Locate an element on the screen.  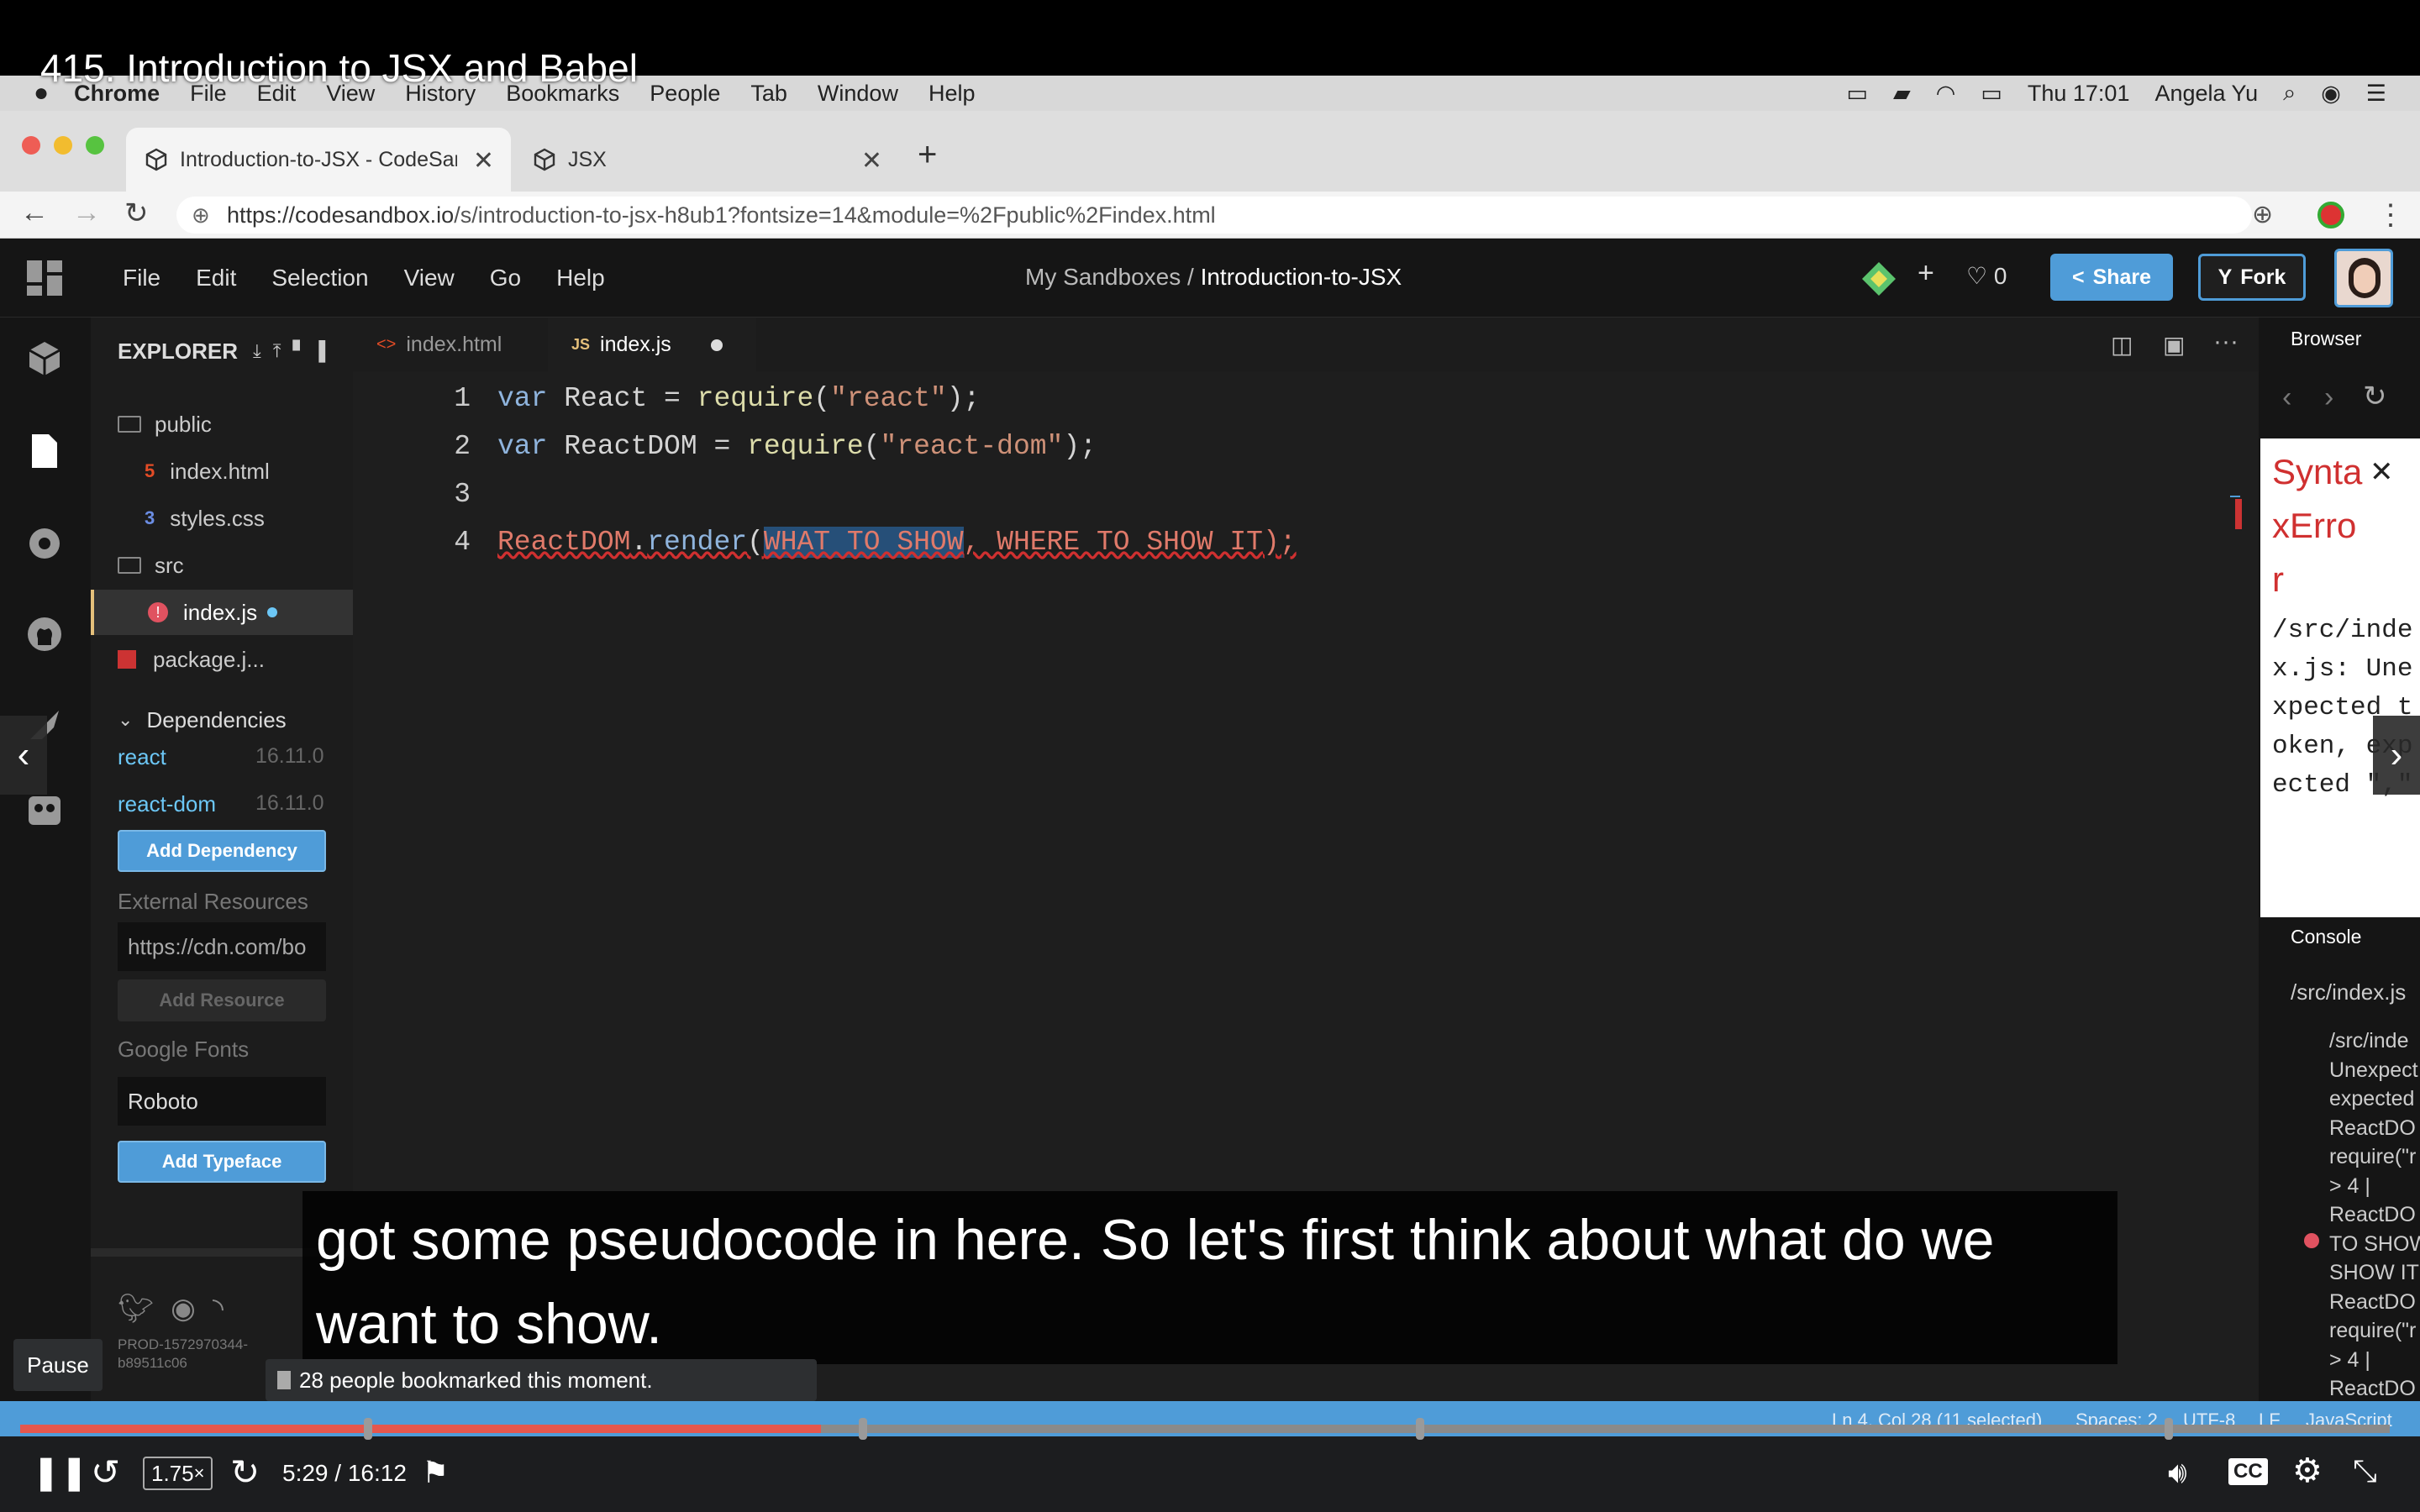
close-error-icon: ✕ is located at coordinates (2382, 472).